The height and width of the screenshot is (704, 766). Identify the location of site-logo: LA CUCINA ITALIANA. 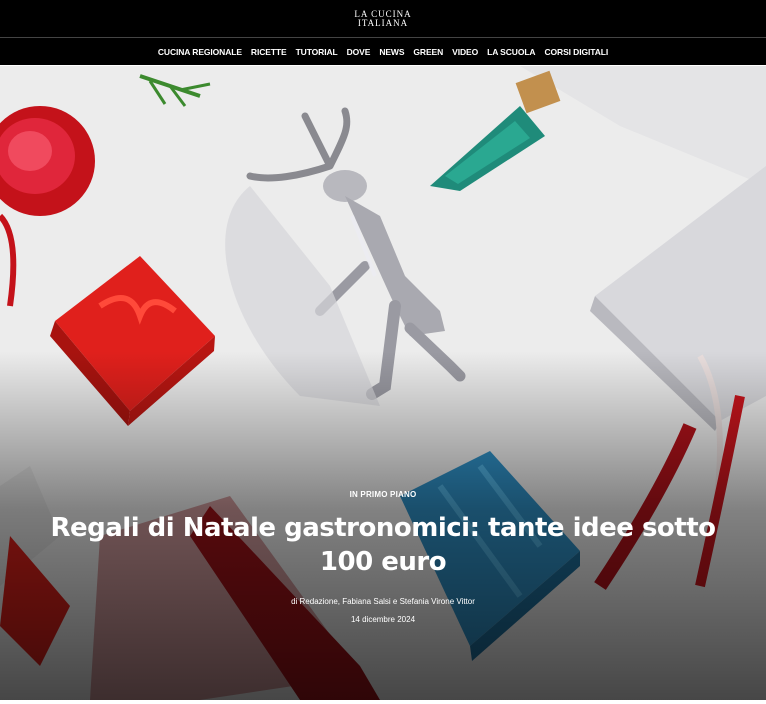
(383, 18).